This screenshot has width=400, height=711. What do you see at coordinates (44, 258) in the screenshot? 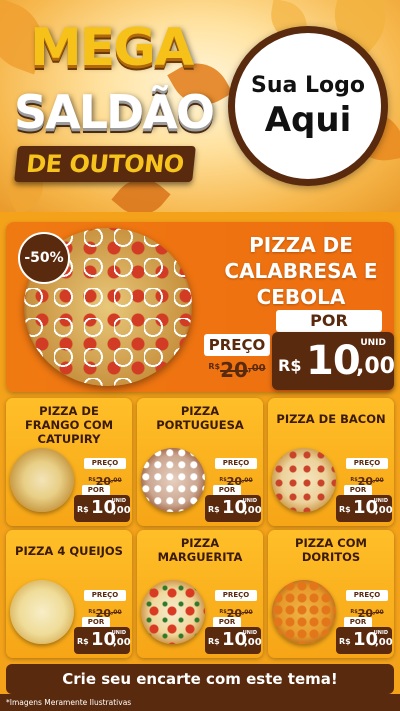
I see `discount-badge: -50%` at bounding box center [44, 258].